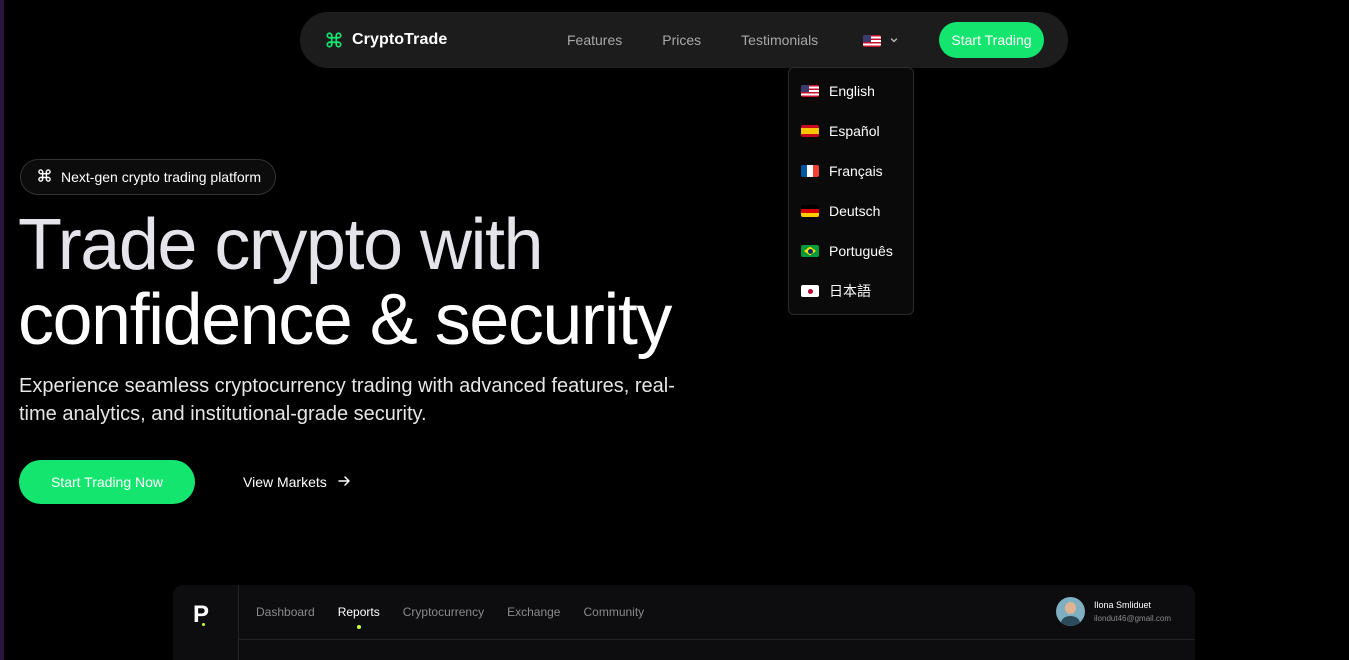  I want to click on dashboard-logo: P, so click(201, 615).